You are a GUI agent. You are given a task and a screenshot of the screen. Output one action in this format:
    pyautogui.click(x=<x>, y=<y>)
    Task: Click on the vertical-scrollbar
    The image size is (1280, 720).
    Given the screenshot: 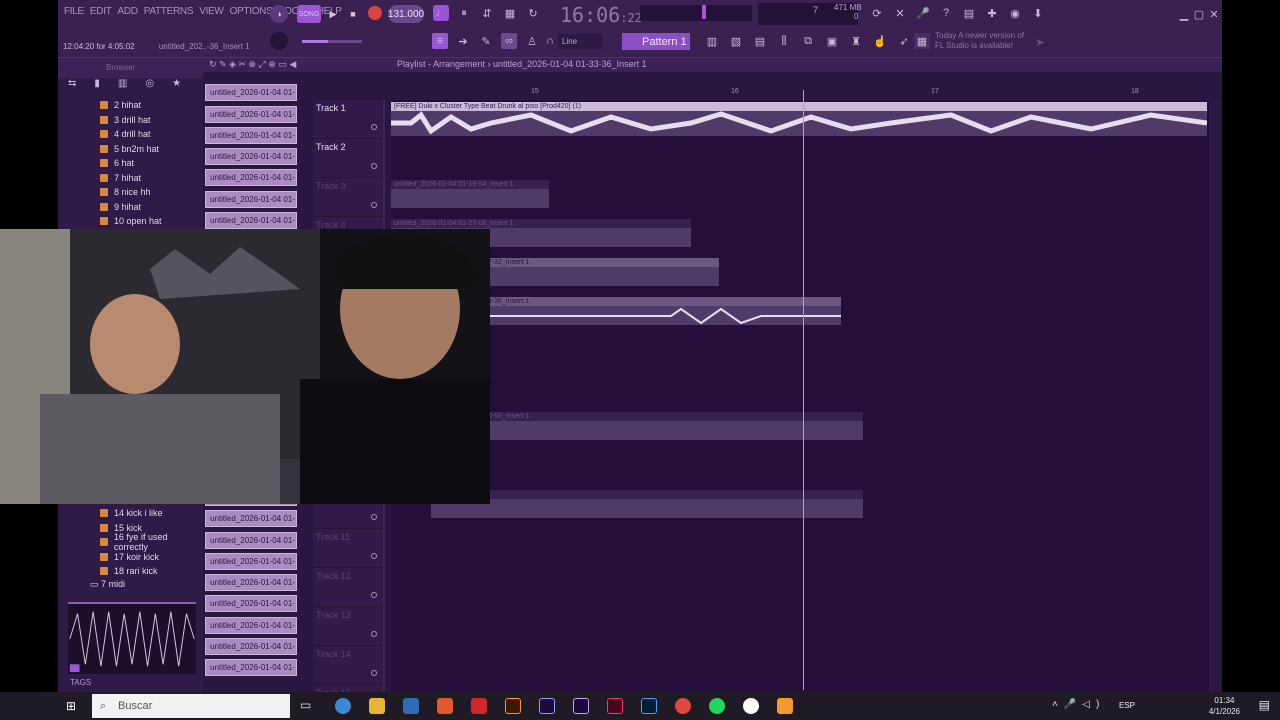 What is the action you would take?
    pyautogui.click(x=1215, y=396)
    